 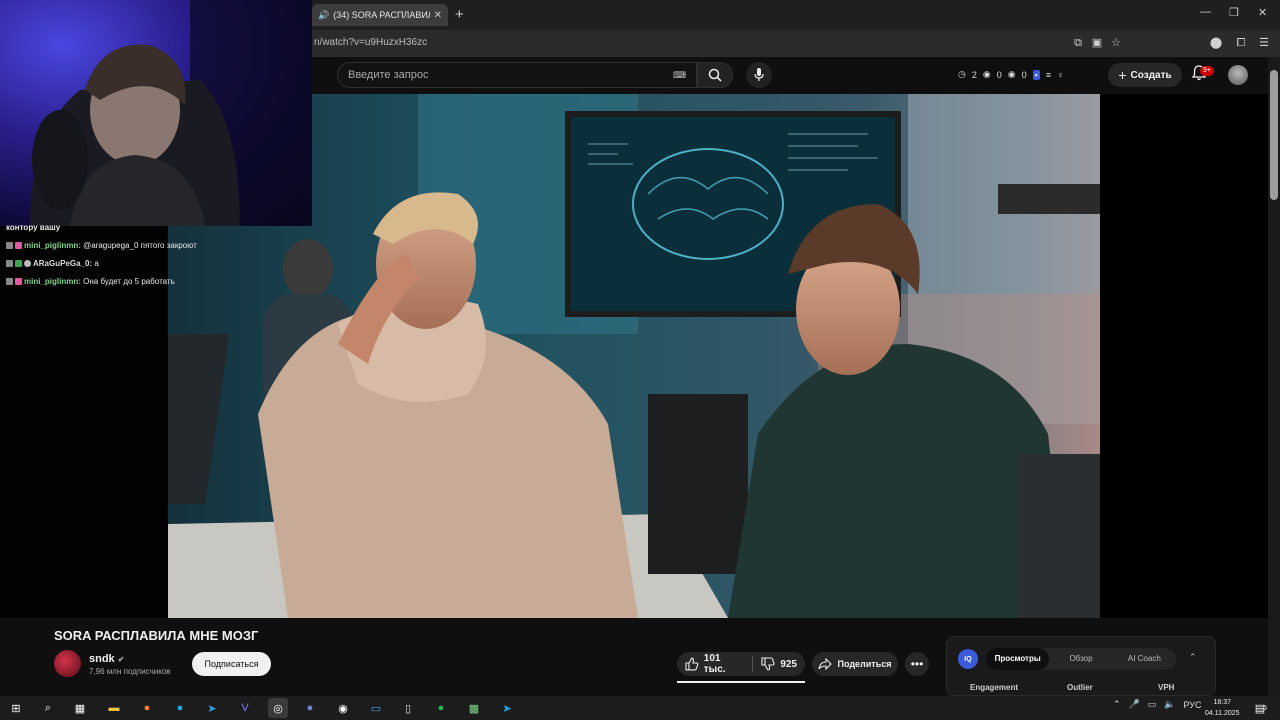 I want to click on telegram-notify-icon: ➤, so click(x=507, y=708).